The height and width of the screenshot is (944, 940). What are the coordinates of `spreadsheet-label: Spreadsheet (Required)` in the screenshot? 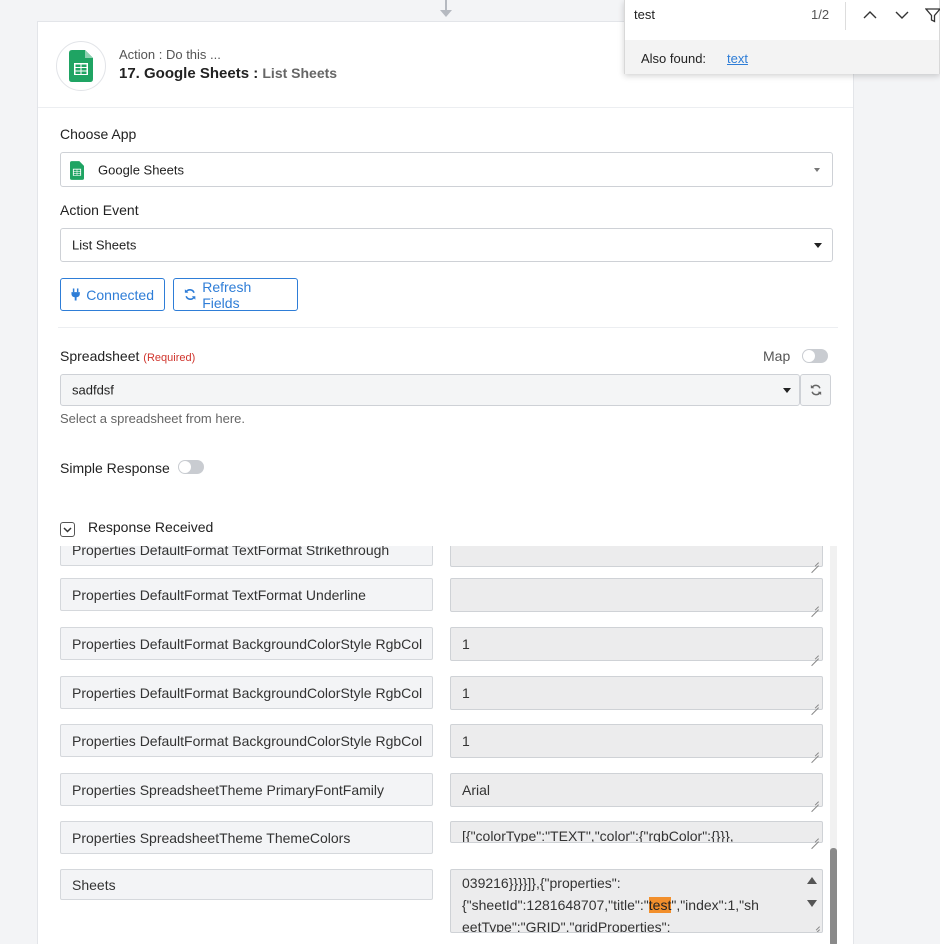 It's located at (127, 356).